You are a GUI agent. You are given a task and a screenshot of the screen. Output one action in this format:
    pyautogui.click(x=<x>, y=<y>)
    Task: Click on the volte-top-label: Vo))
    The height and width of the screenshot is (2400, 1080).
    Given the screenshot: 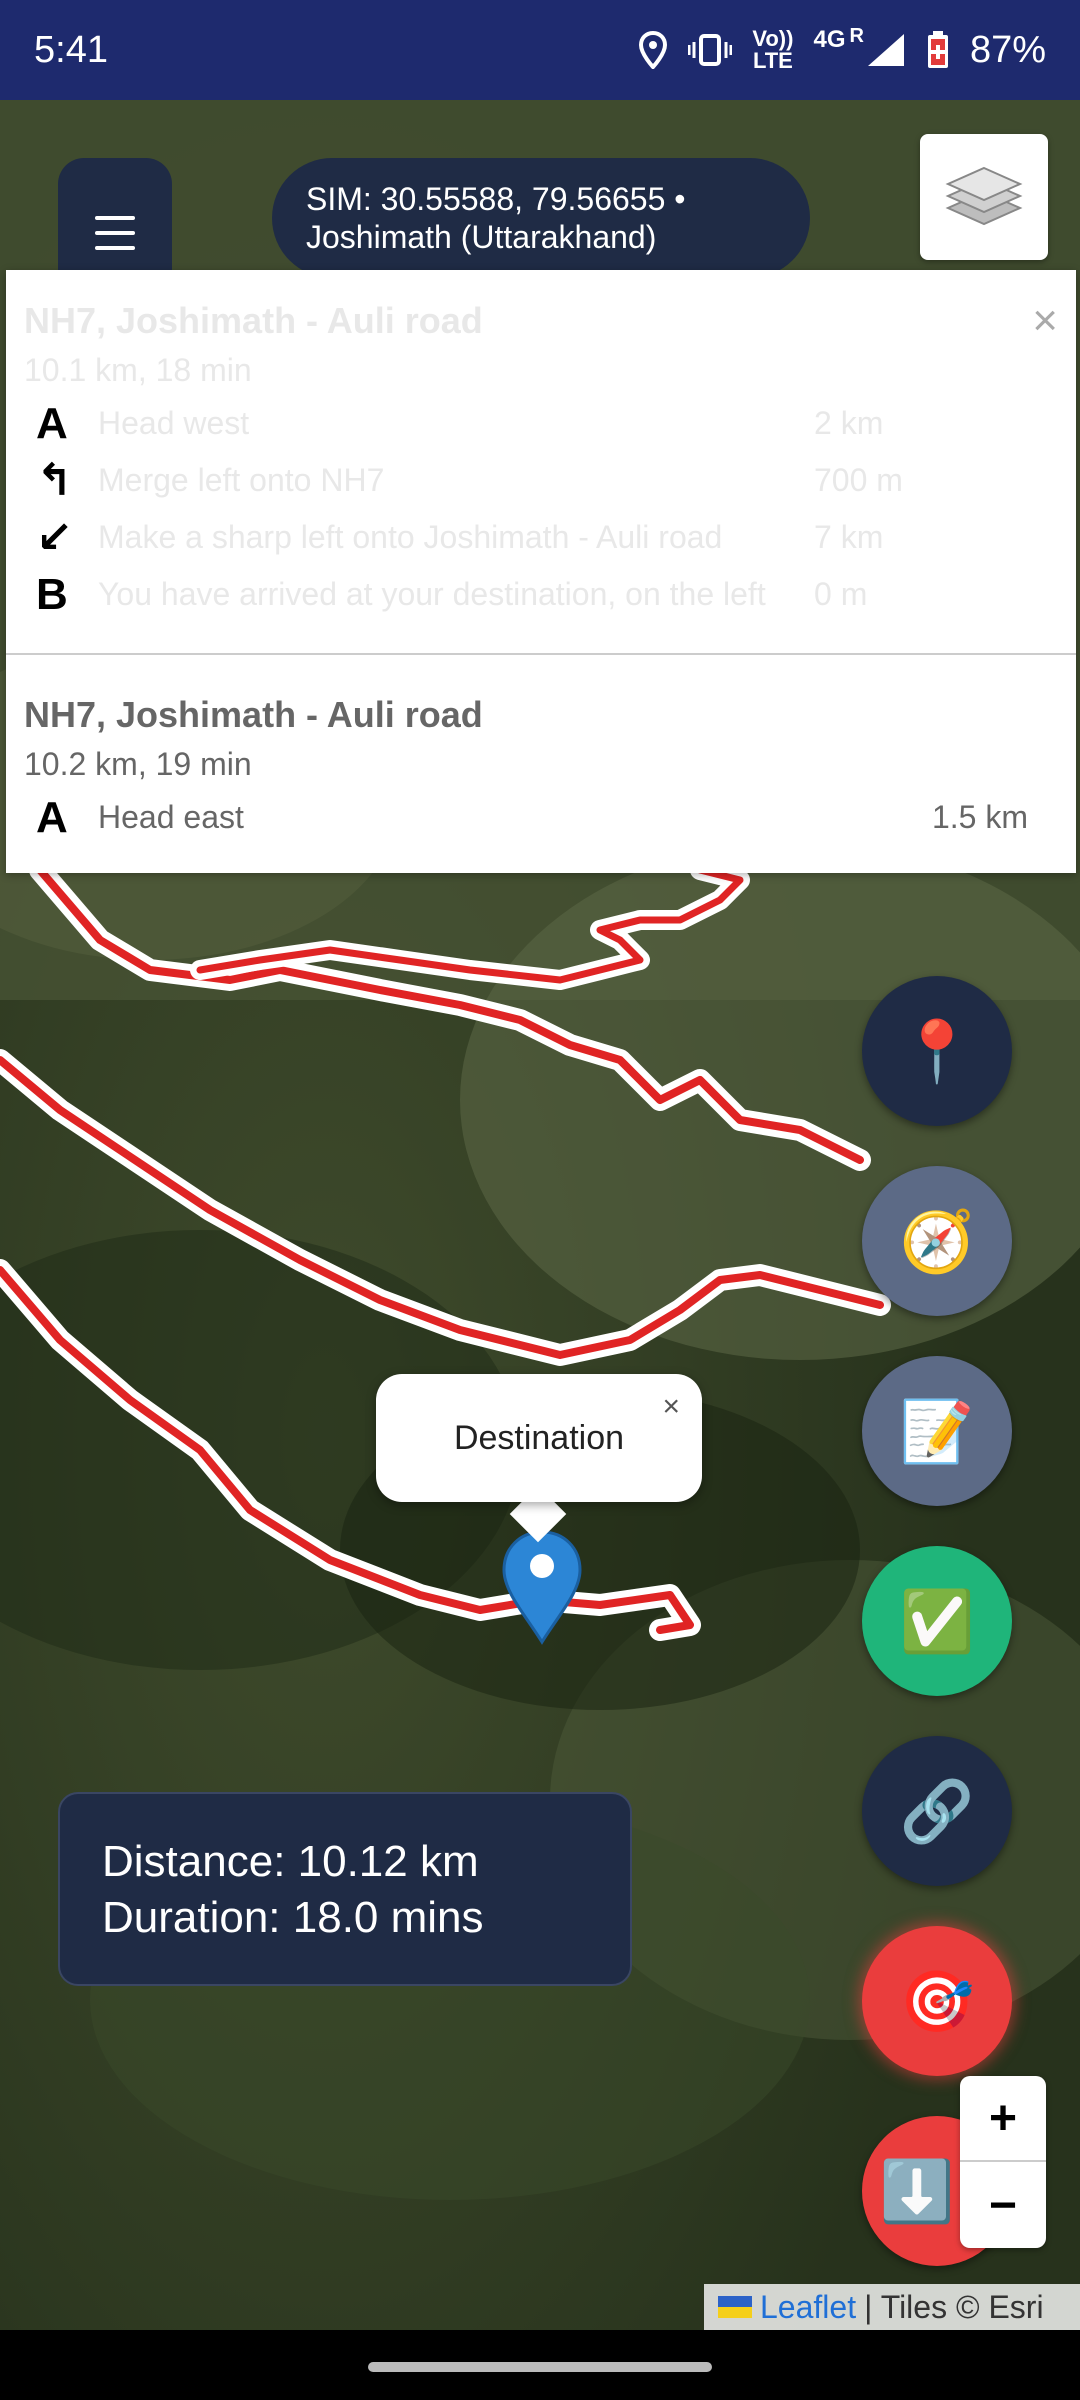 What is the action you would take?
    pyautogui.click(x=773, y=38)
    